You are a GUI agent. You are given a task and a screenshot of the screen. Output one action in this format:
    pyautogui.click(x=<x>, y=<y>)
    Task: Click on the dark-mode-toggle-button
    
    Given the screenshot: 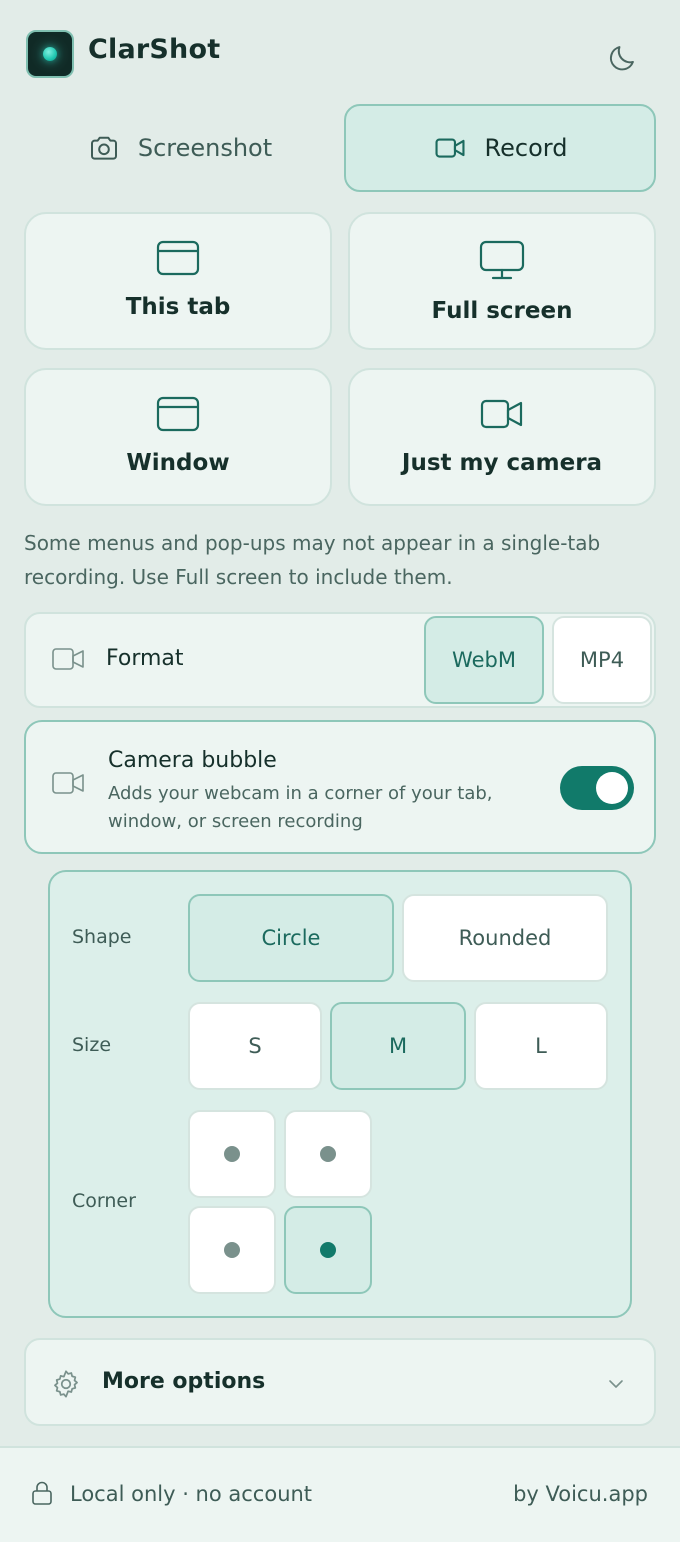 What is the action you would take?
    pyautogui.click(x=623, y=57)
    